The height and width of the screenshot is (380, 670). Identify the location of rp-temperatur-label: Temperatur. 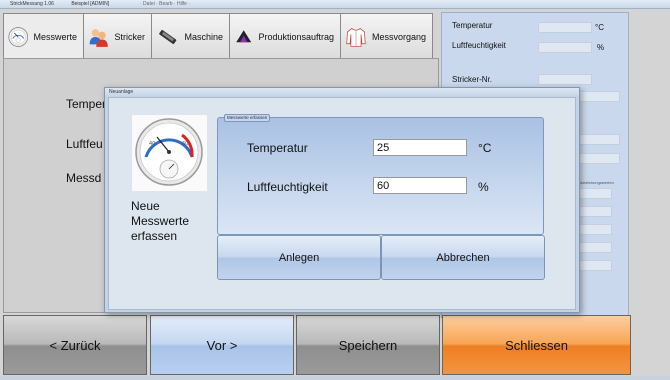
(472, 25).